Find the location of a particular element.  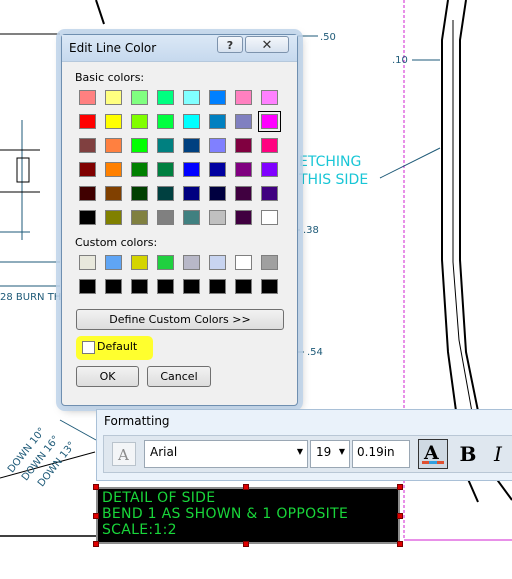

cancel-button: Cancel is located at coordinates (179, 376).